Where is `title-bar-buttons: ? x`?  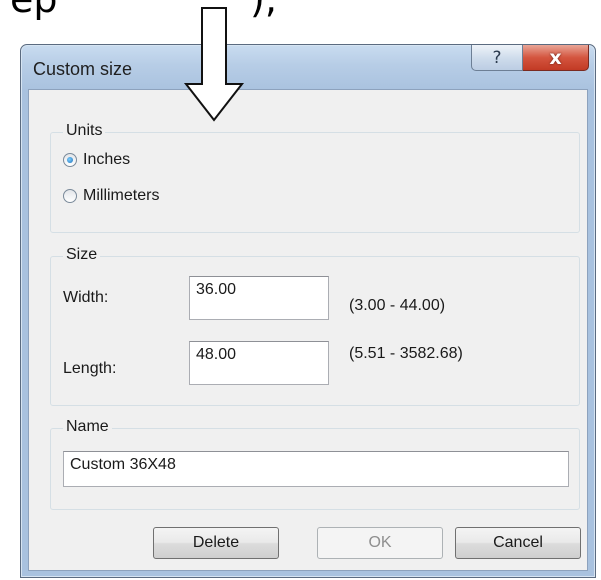 title-bar-buttons: ? x is located at coordinates (530, 59).